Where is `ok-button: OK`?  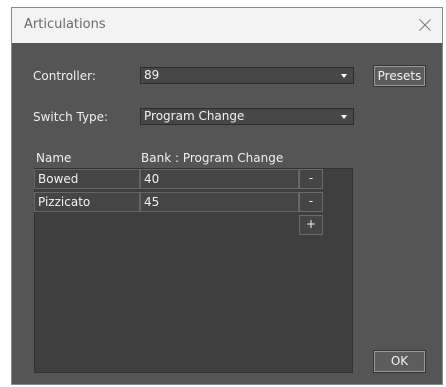 ok-button: OK is located at coordinates (399, 361).